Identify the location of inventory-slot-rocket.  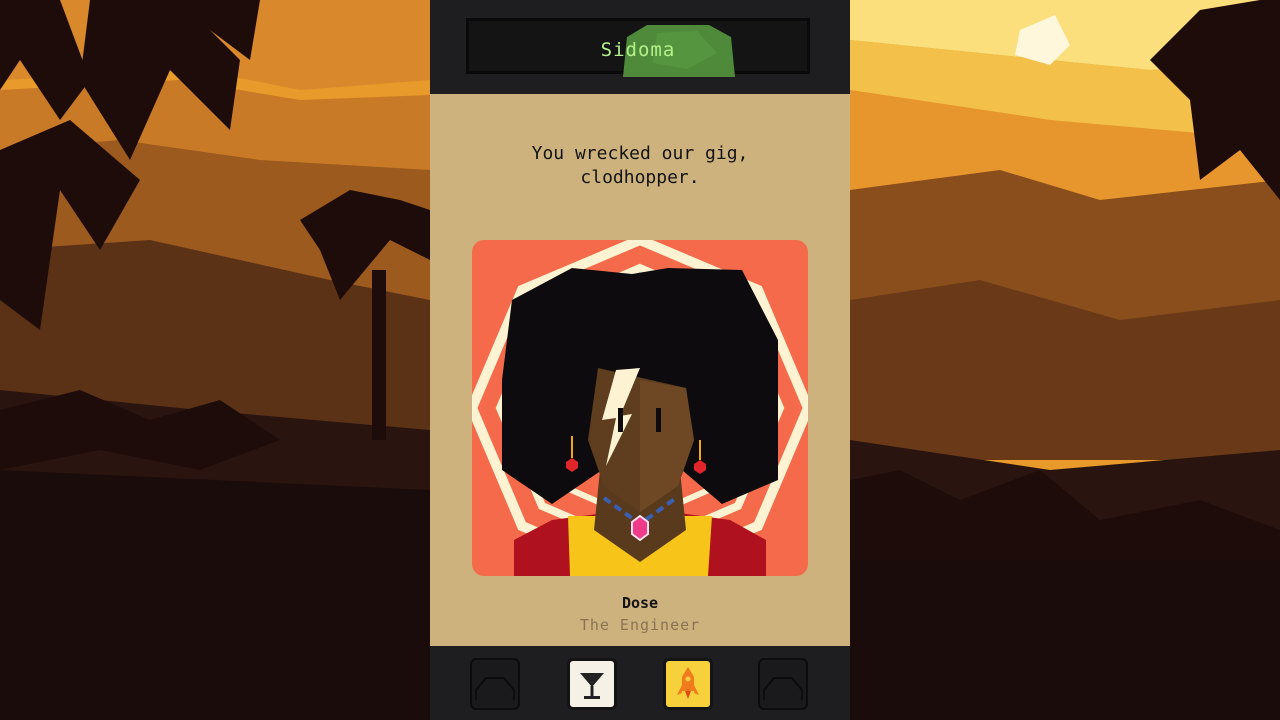
(688, 684).